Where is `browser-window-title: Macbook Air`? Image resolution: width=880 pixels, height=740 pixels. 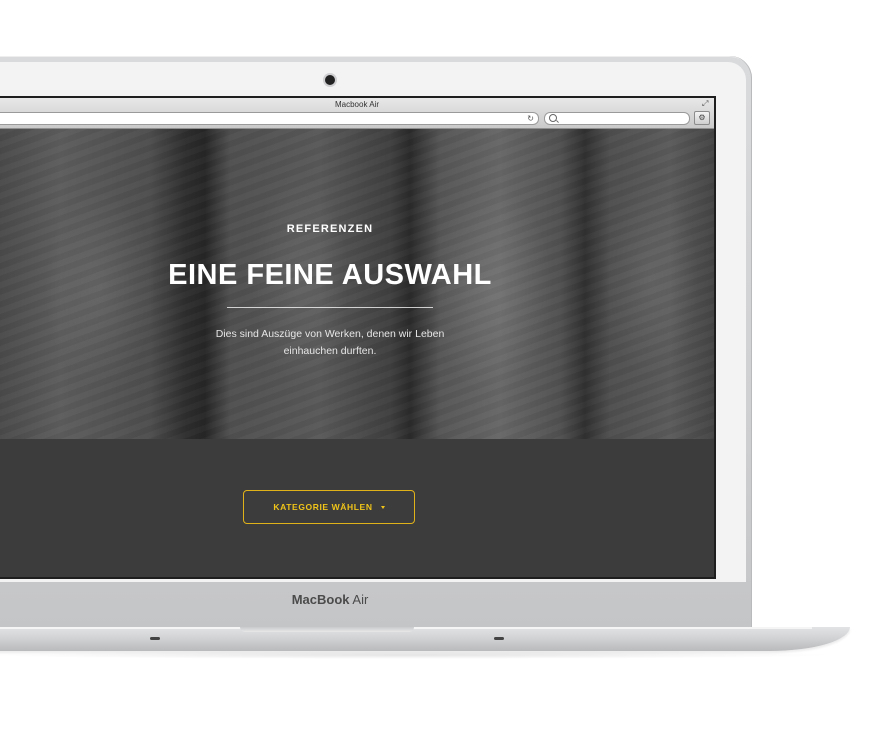 browser-window-title: Macbook Air is located at coordinates (357, 104).